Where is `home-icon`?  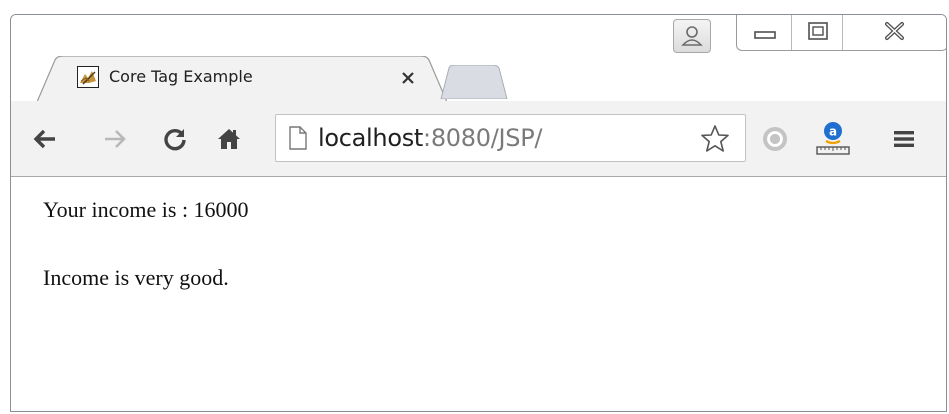 home-icon is located at coordinates (229, 139).